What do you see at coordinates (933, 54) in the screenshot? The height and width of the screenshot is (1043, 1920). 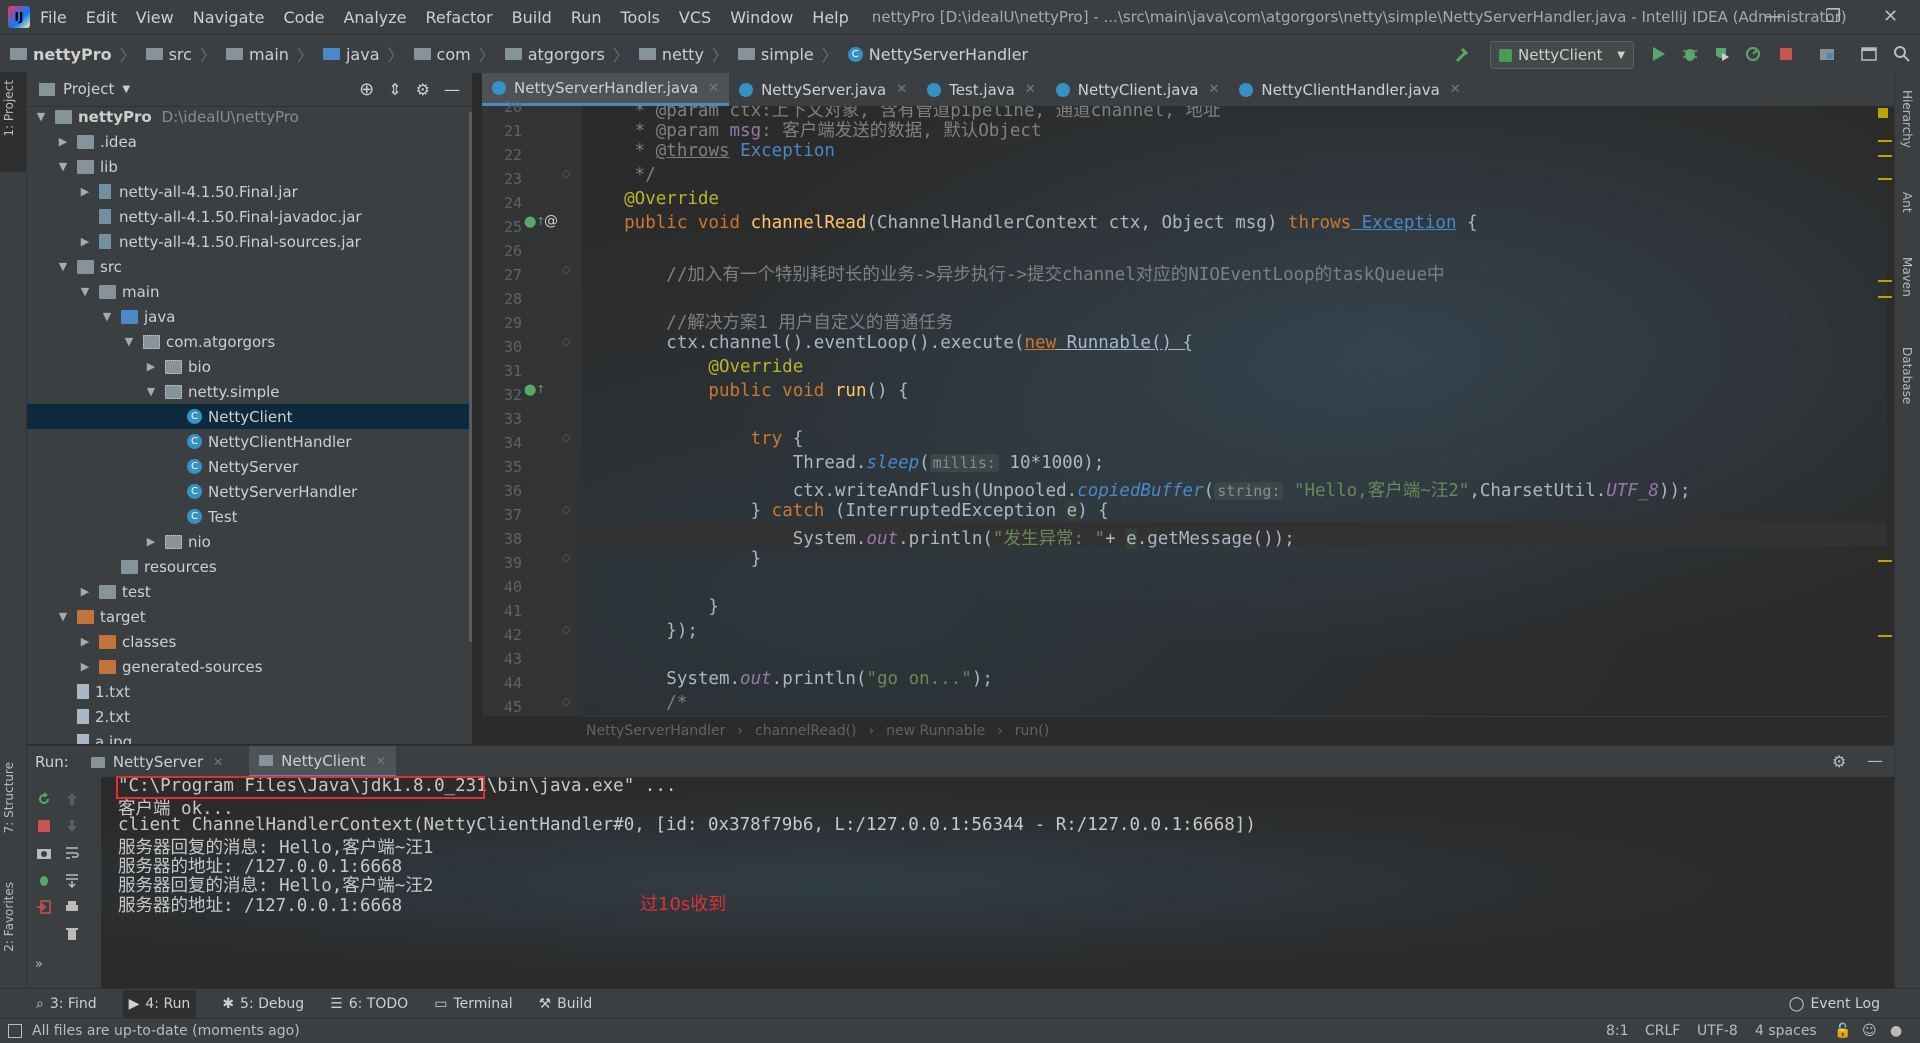 I see `breadcrumb-nettyserverhandler: C NettyServerHandler` at bounding box center [933, 54].